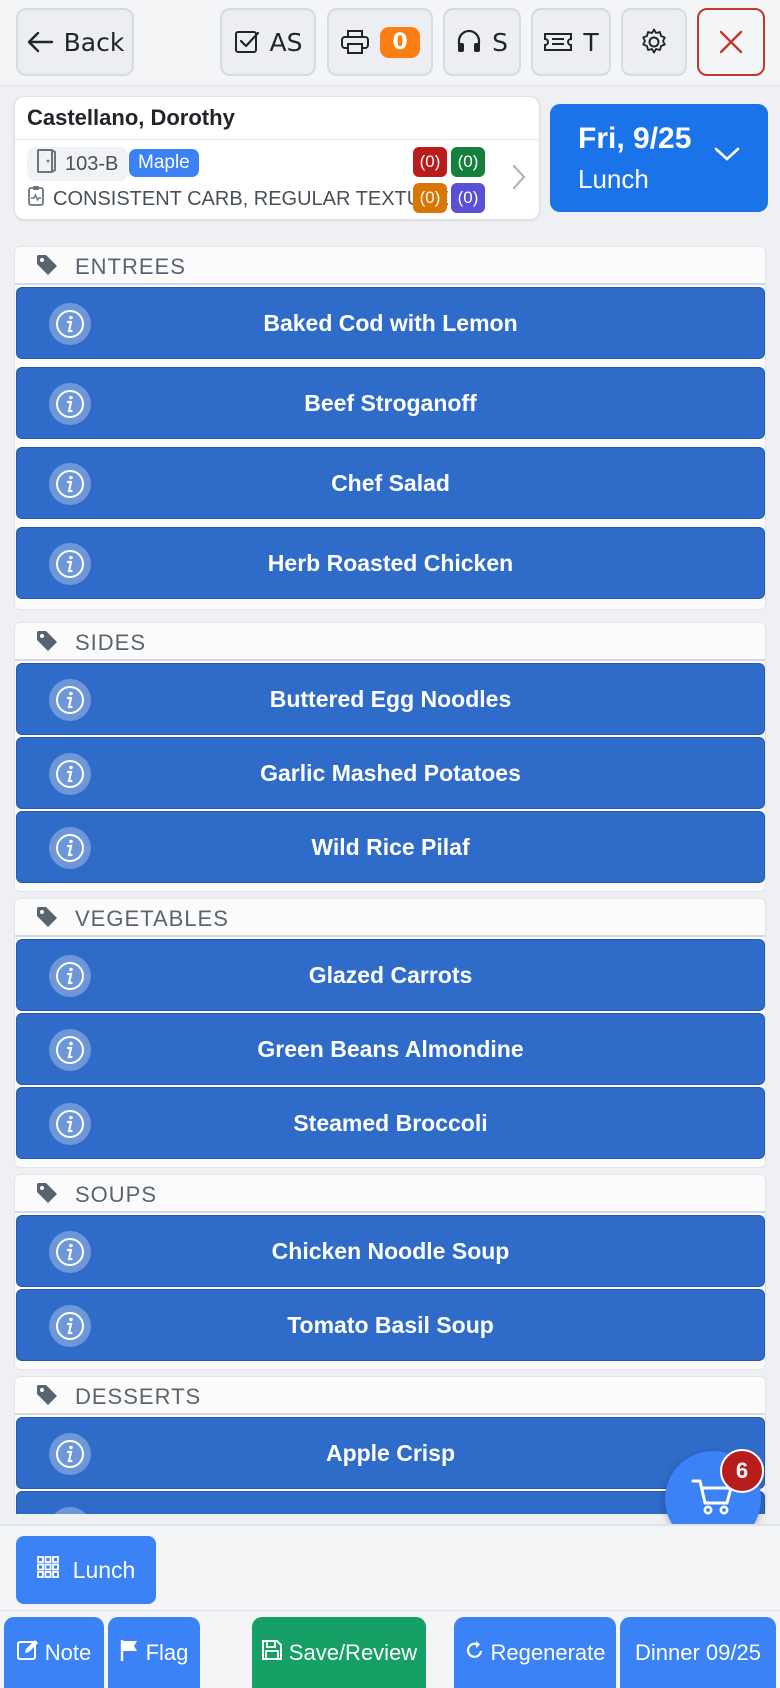 The width and height of the screenshot is (780, 1688). I want to click on menu-item: Apple Crisp, so click(390, 1453).